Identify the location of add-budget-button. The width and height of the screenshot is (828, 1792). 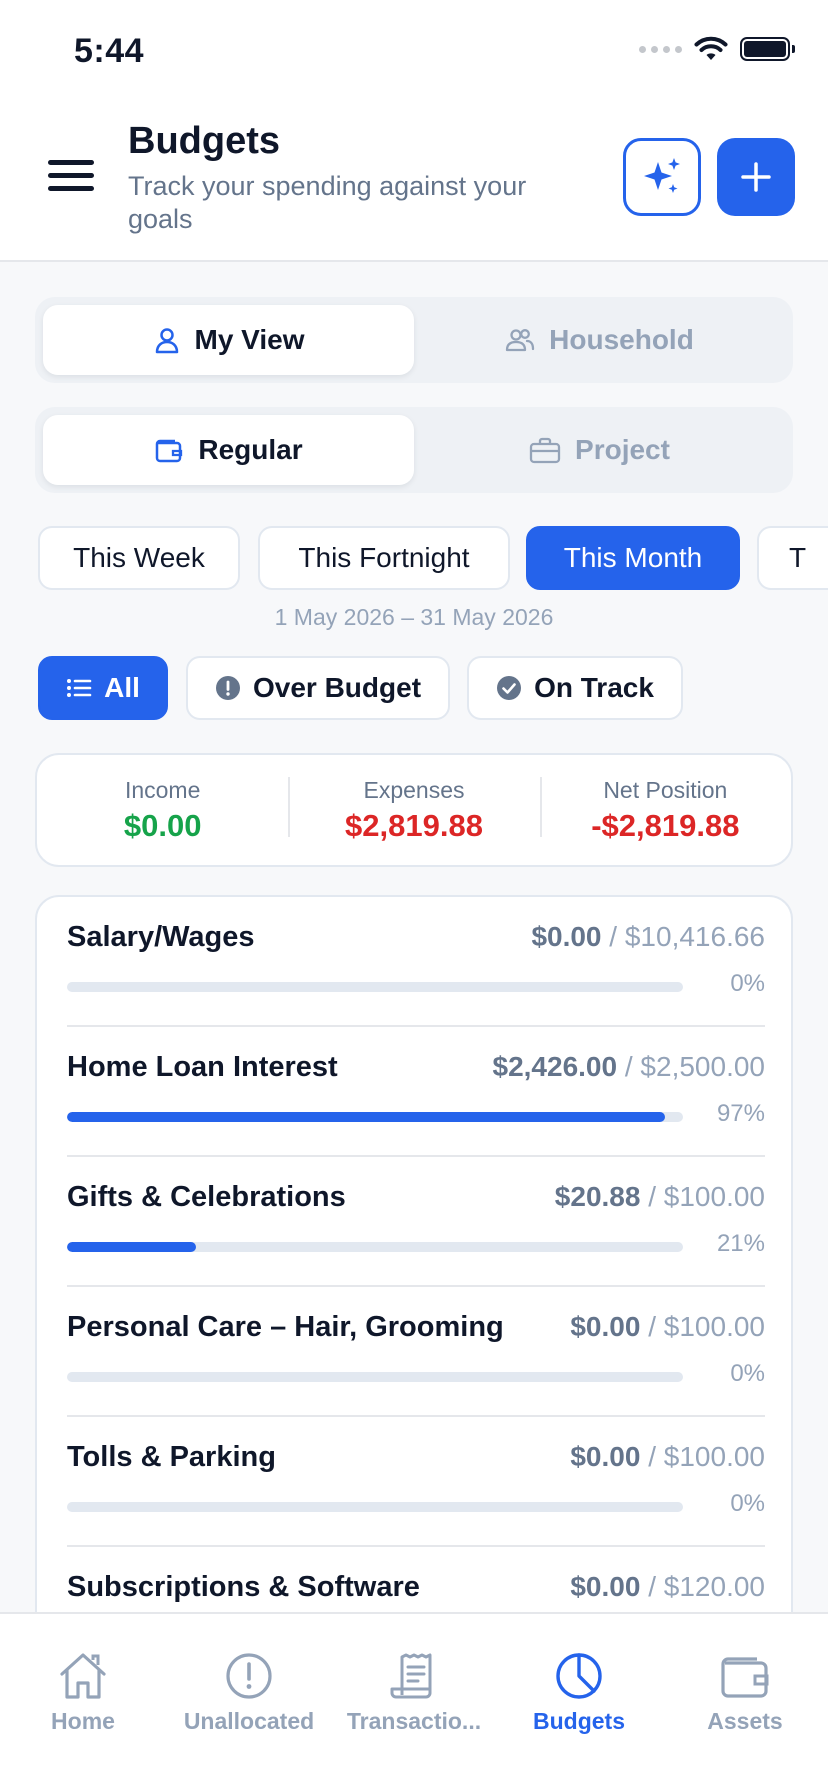
(756, 177).